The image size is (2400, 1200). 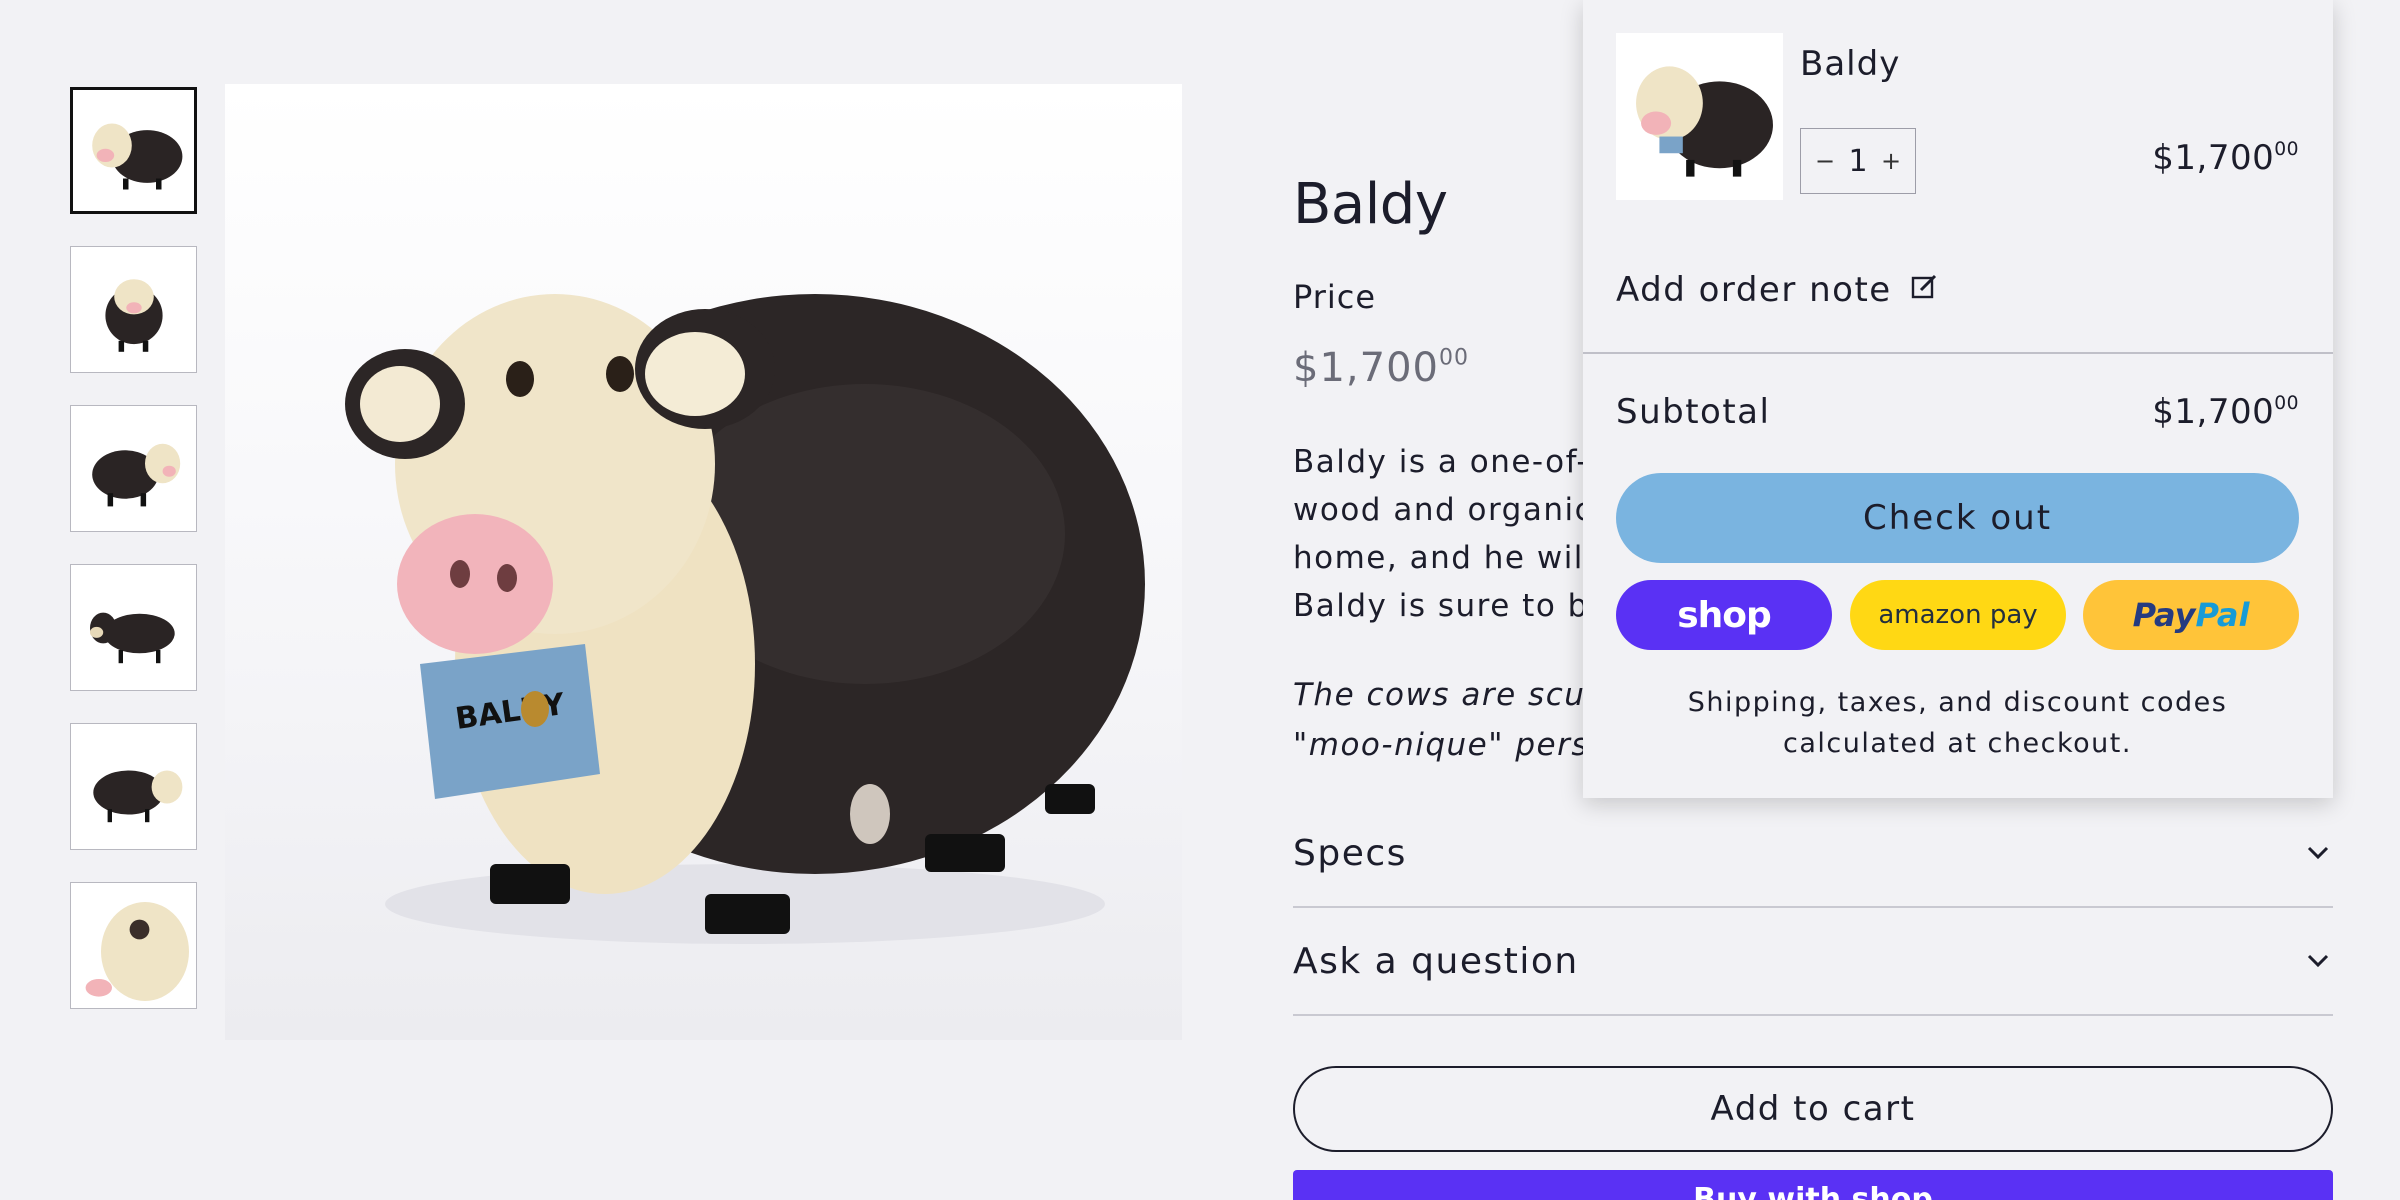 What do you see at coordinates (1850, 64) in the screenshot?
I see `cart-item-name: Baldy` at bounding box center [1850, 64].